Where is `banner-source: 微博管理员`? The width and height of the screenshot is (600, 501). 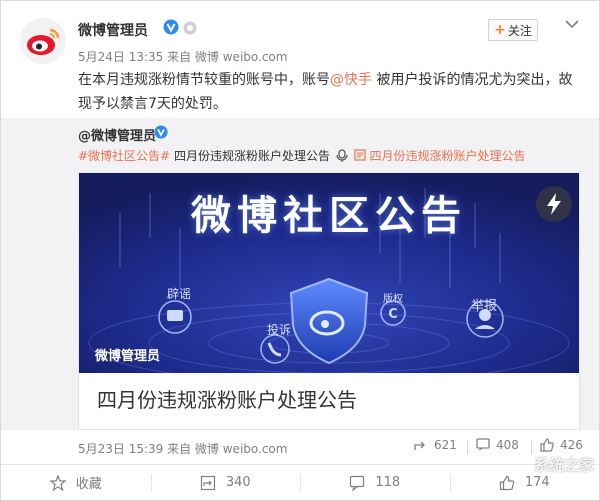
banner-source: 微博管理员 is located at coordinates (128, 356).